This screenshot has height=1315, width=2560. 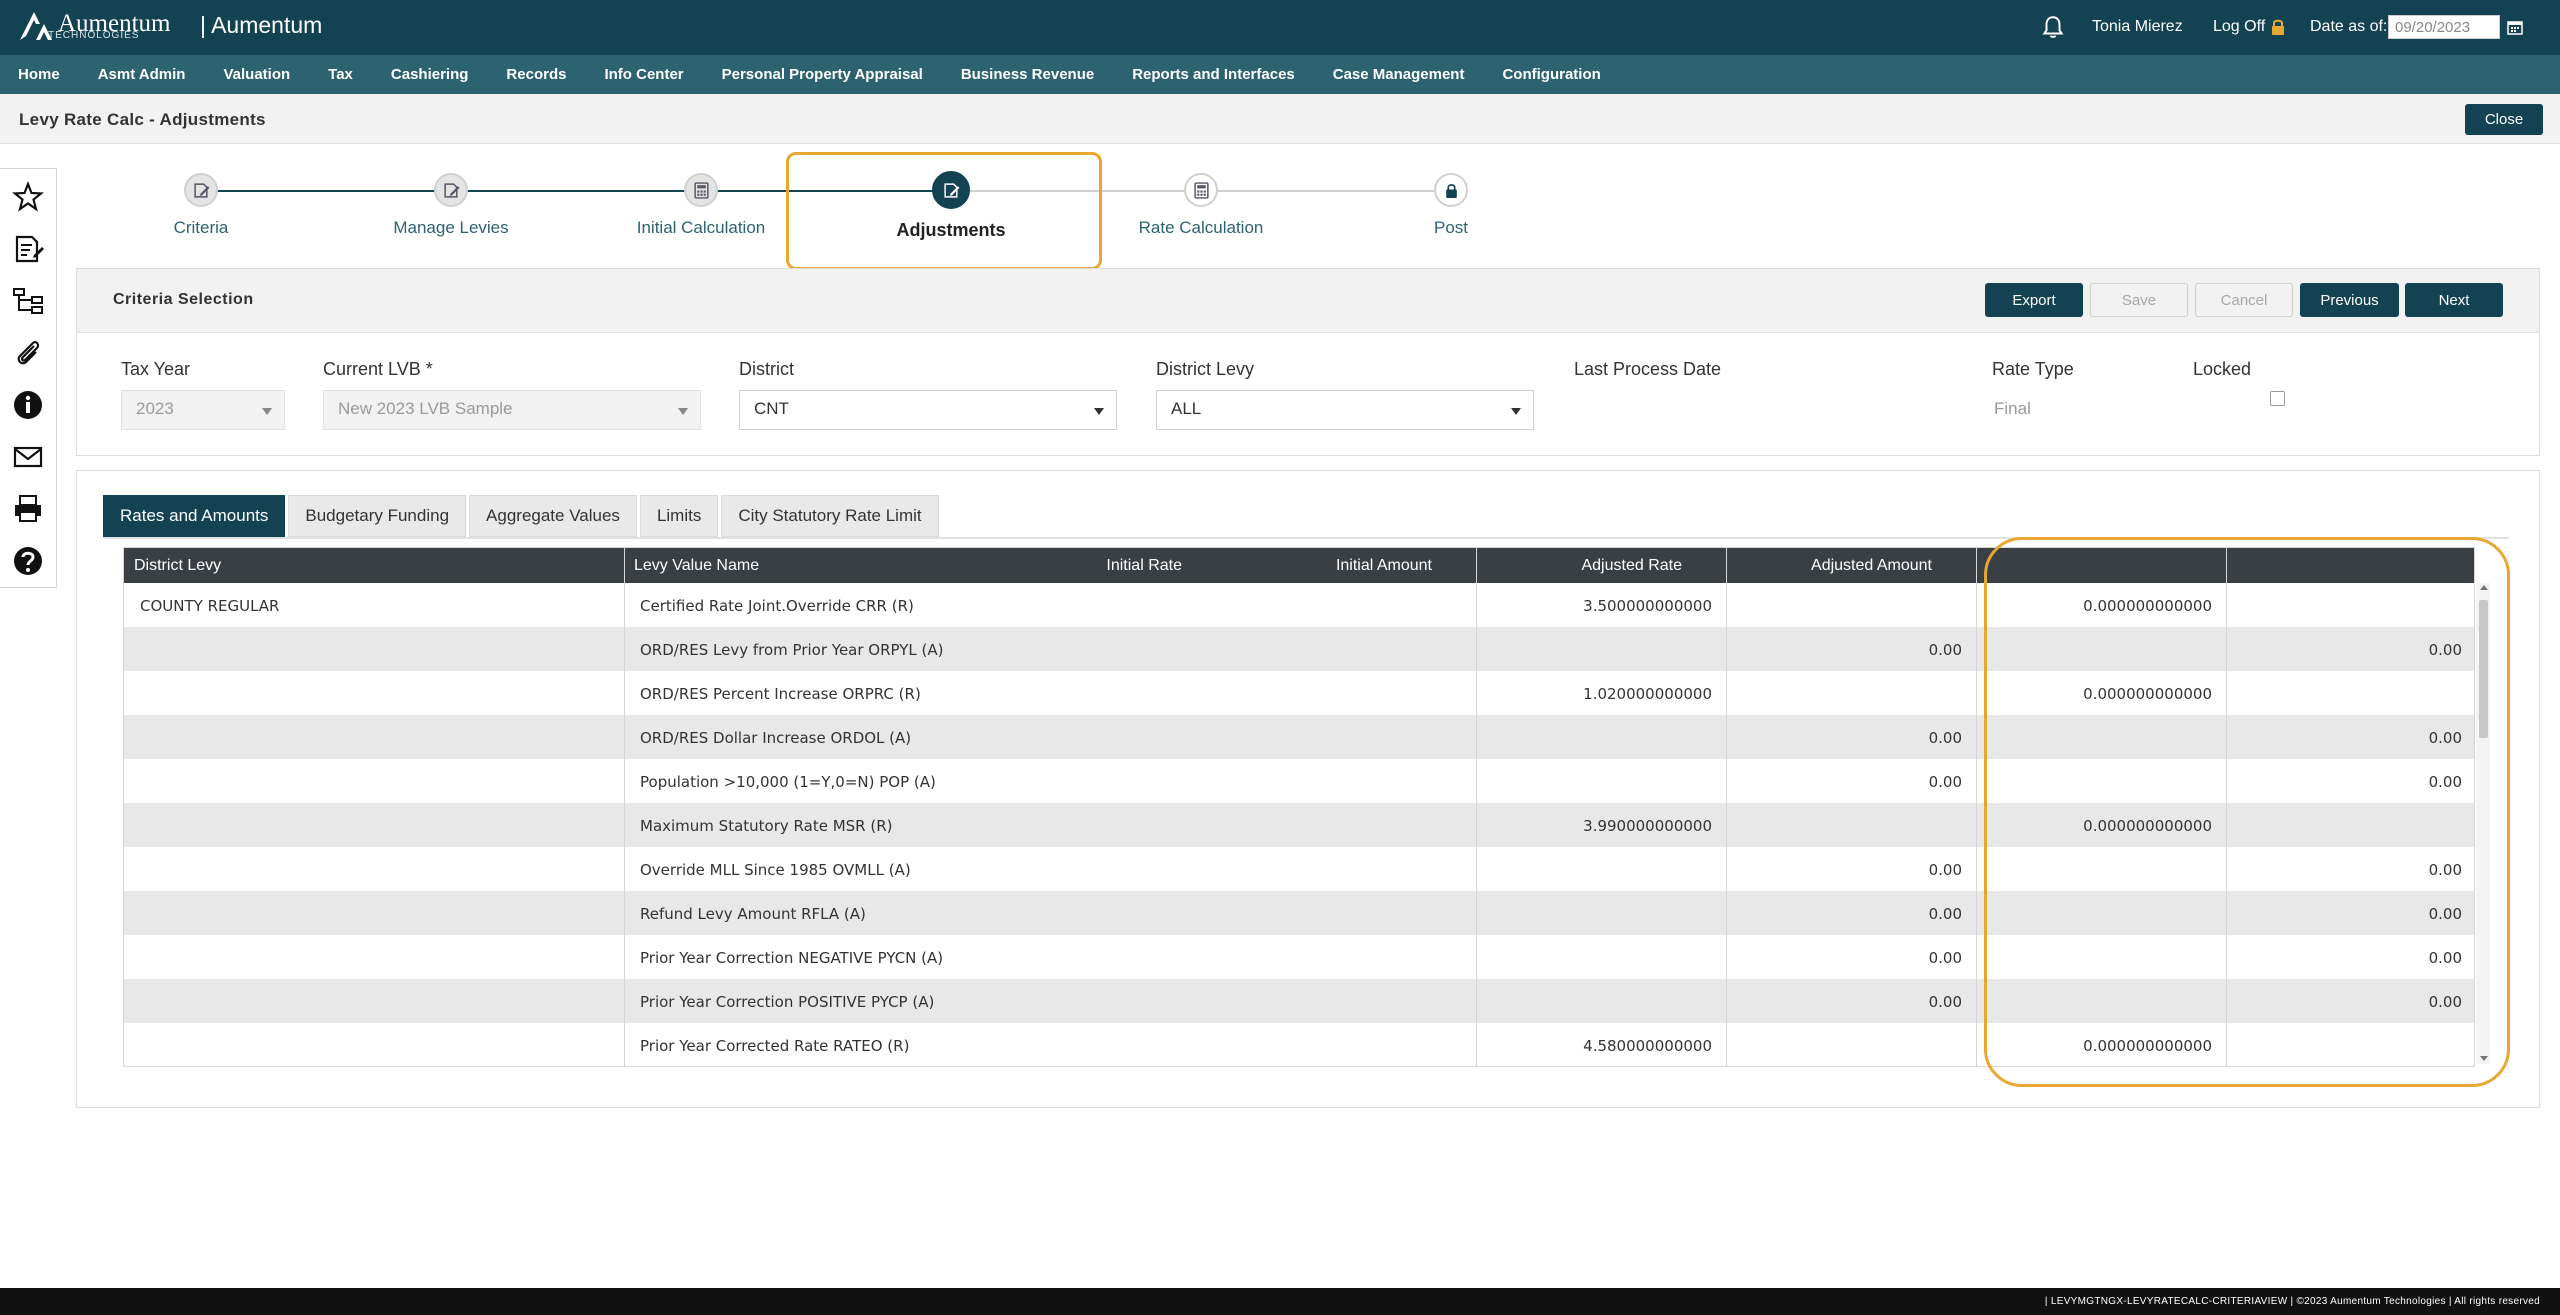 What do you see at coordinates (1647, 826) in the screenshot?
I see `cell-initial-rate: 3.990000000000` at bounding box center [1647, 826].